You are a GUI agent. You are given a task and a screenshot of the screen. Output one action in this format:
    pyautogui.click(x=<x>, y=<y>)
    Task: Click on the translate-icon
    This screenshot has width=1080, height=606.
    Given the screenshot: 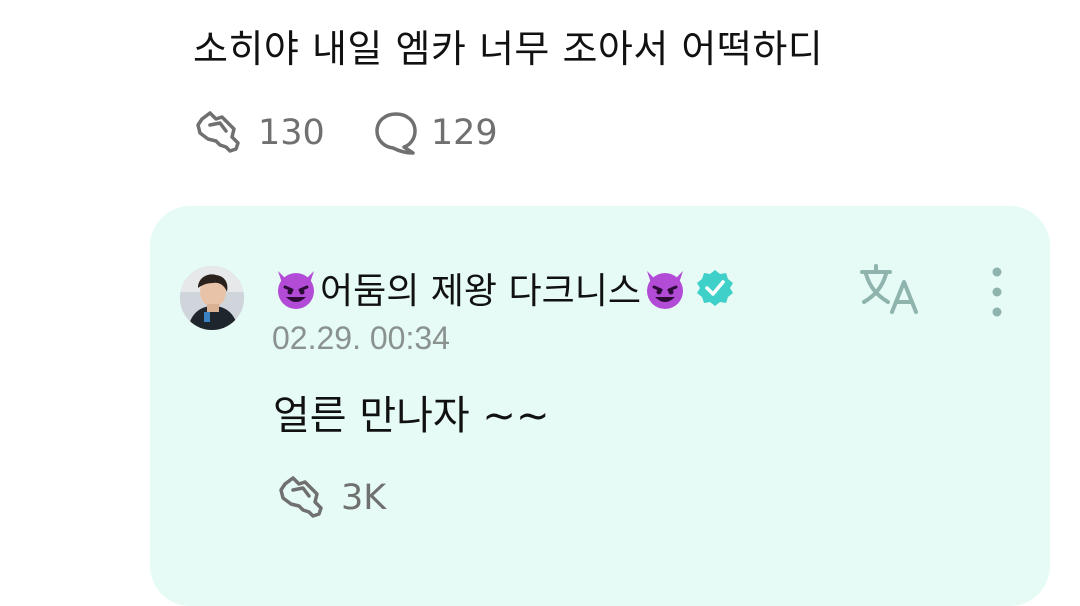 What is the action you would take?
    pyautogui.click(x=889, y=289)
    